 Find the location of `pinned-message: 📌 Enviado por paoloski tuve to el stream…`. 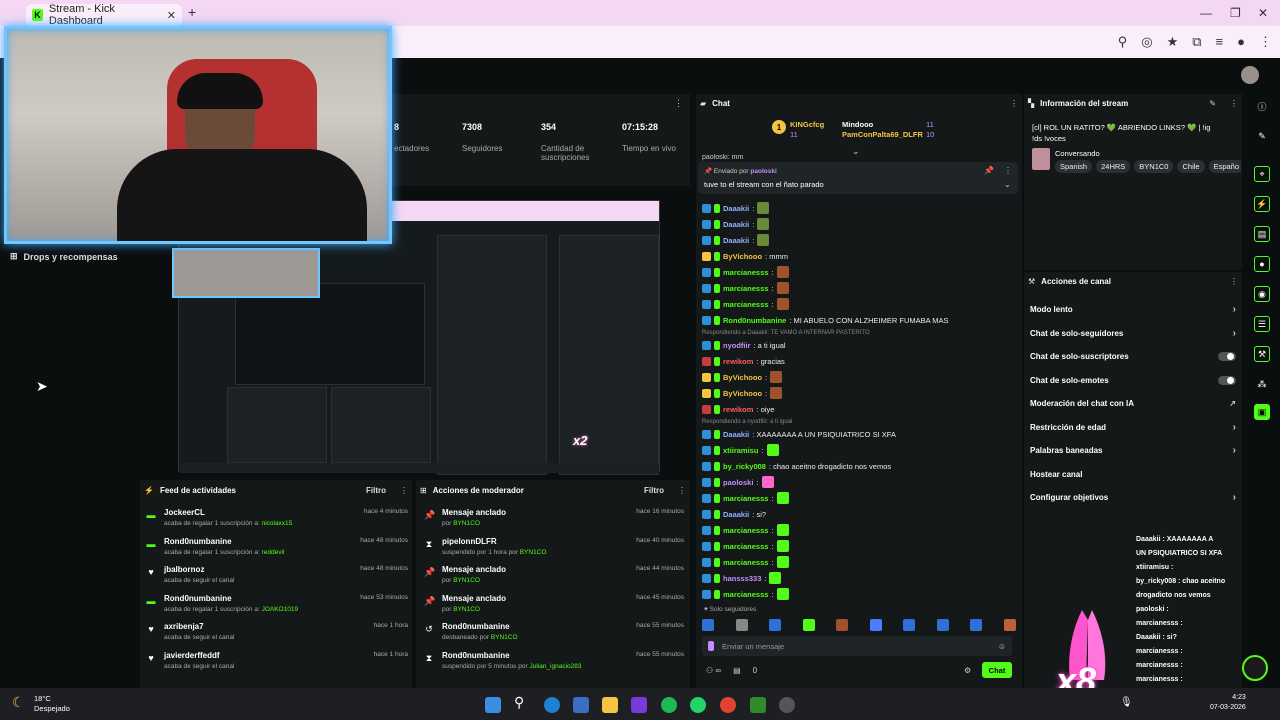

pinned-message: 📌 Enviado por paoloski tuve to el stream… is located at coordinates (858, 178).